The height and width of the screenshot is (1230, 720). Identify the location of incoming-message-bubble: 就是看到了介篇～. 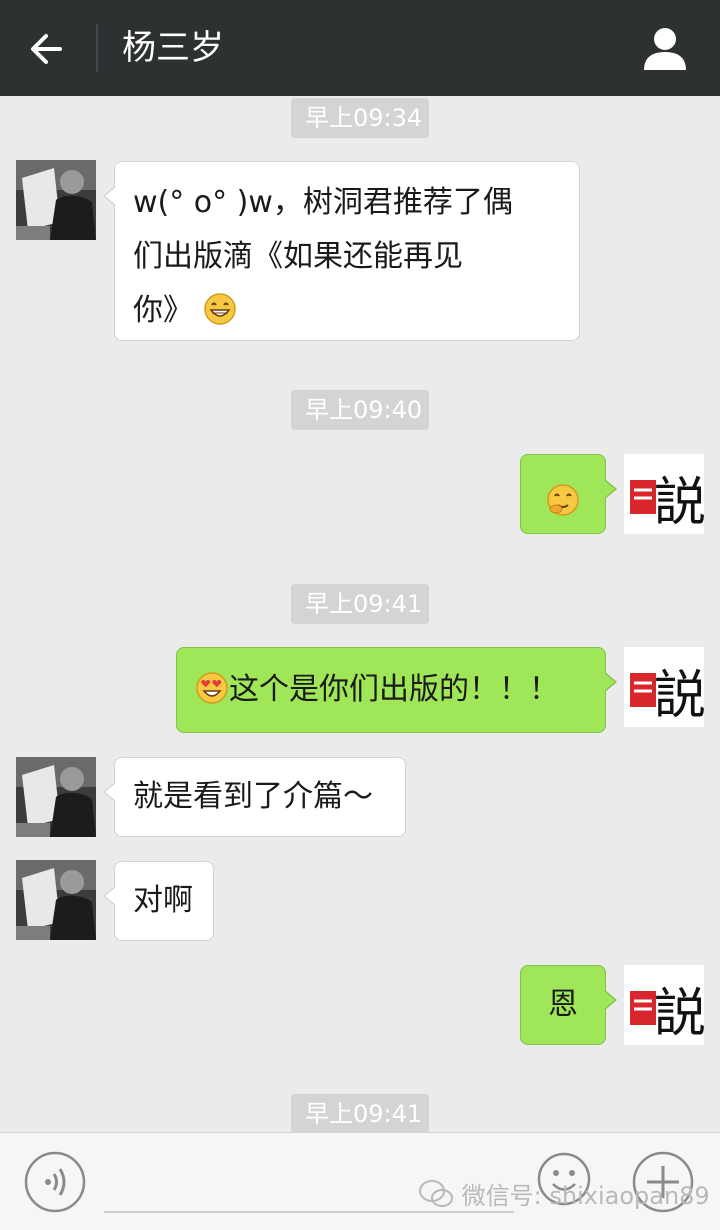
(254, 797).